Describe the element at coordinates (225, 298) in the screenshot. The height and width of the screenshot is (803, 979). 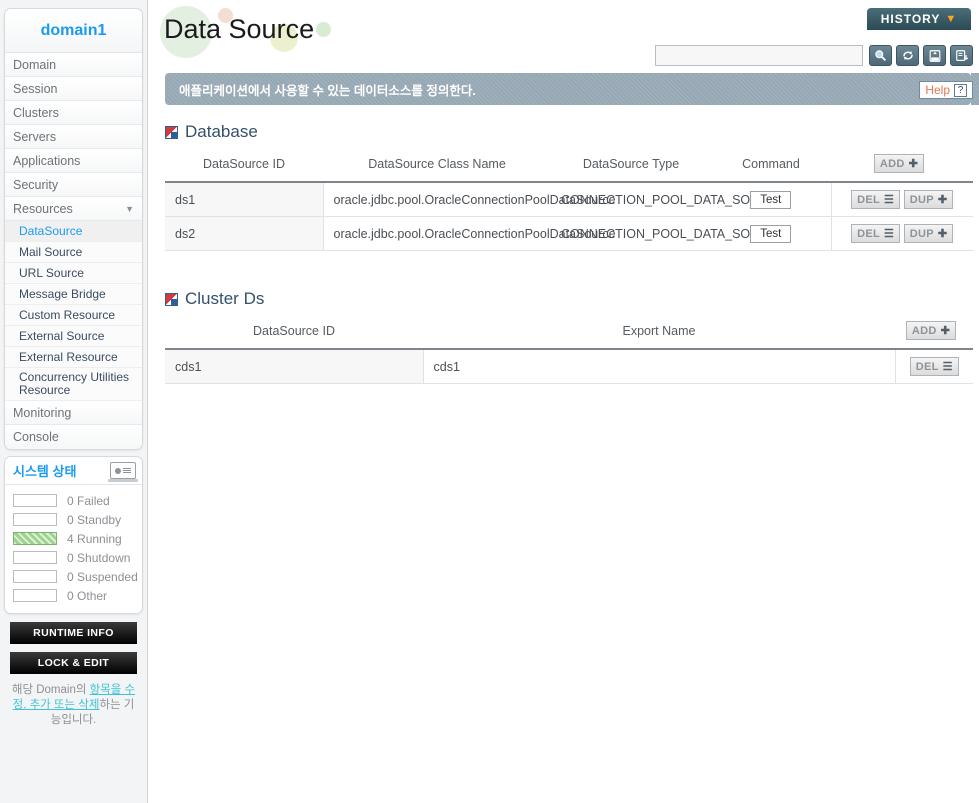
I see `section-title: Cluster Ds` at that location.